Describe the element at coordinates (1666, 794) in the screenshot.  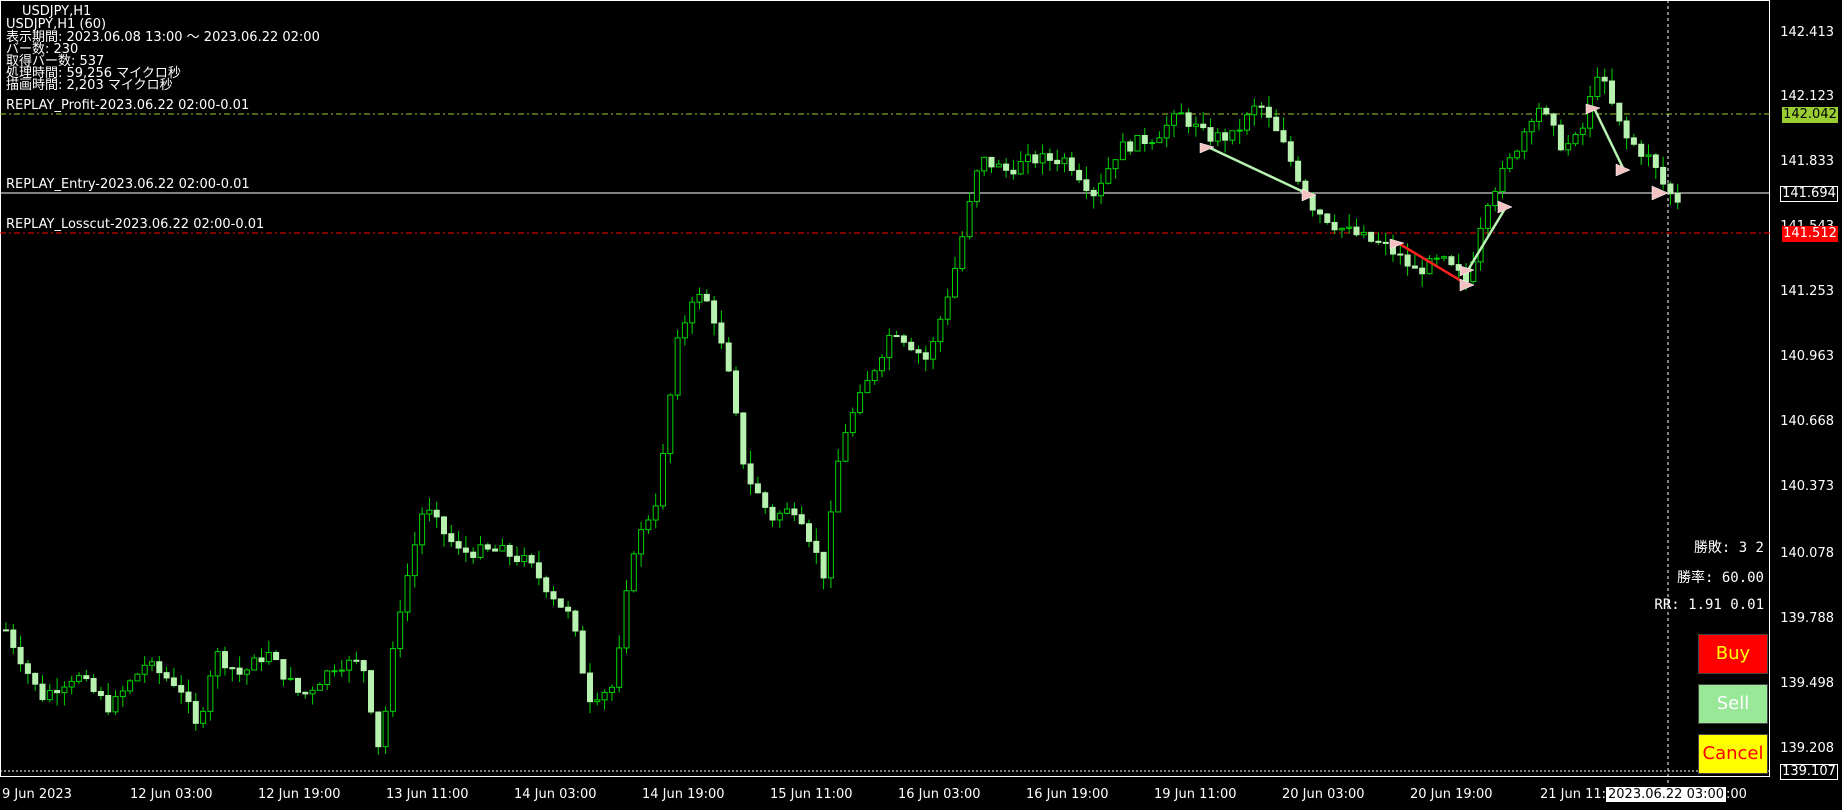
I see `cursor-time-label: 2023.06.22 03:00` at that location.